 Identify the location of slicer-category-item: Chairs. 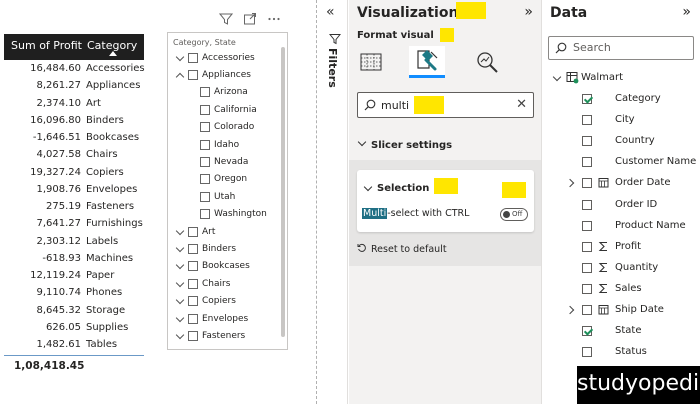
(227, 283).